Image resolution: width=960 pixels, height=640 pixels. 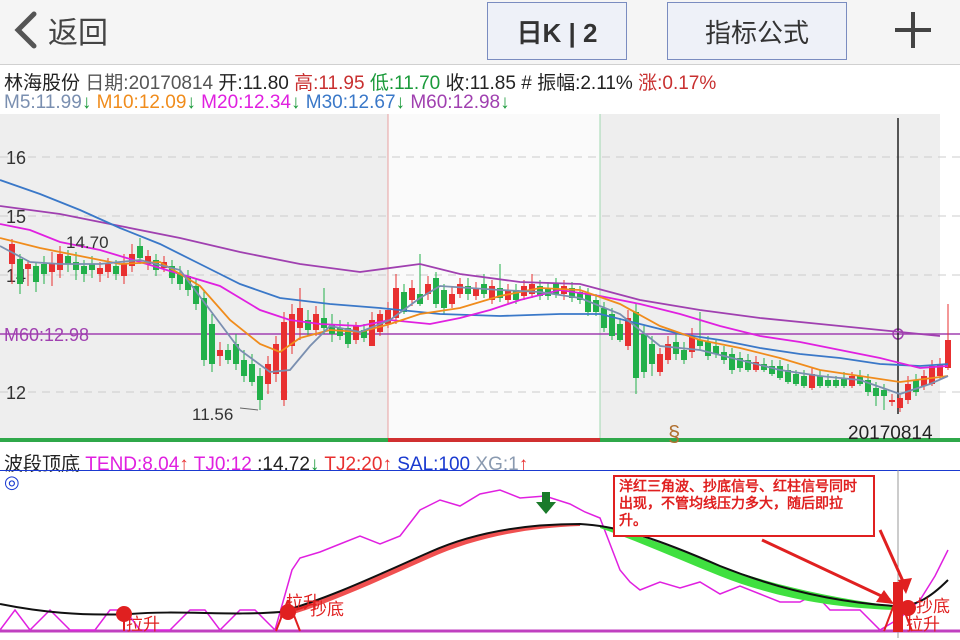 I want to click on signal-label-1: 拉升, so click(x=143, y=624).